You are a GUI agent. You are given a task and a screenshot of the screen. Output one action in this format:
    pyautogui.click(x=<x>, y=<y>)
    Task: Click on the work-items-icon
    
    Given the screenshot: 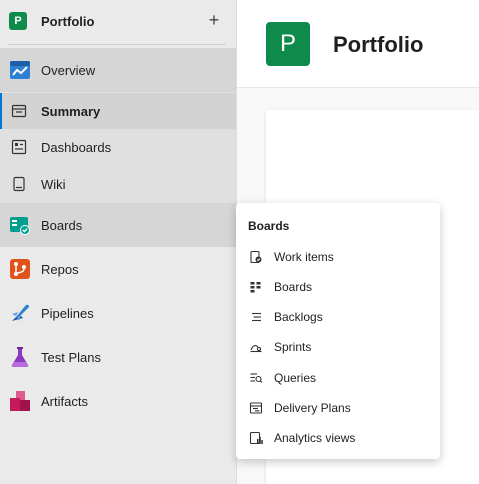 What is the action you would take?
    pyautogui.click(x=256, y=257)
    